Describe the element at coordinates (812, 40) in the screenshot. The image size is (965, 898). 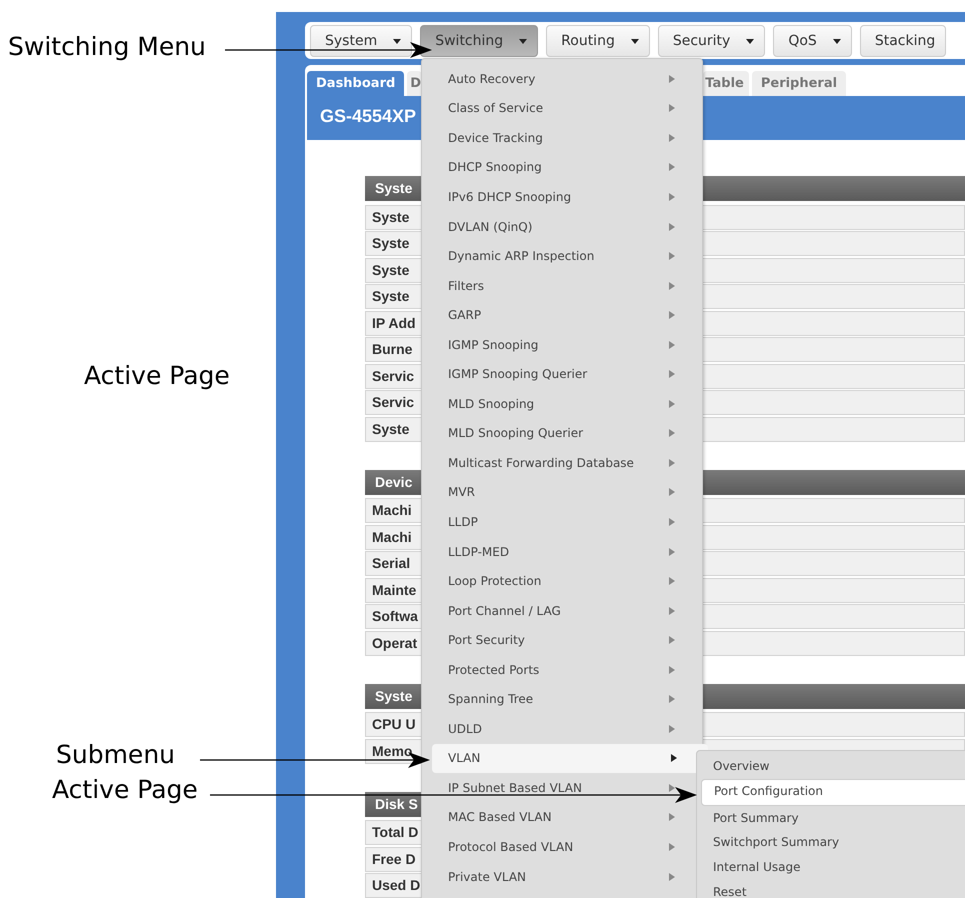
I see `nav-menu-button: QoS` at that location.